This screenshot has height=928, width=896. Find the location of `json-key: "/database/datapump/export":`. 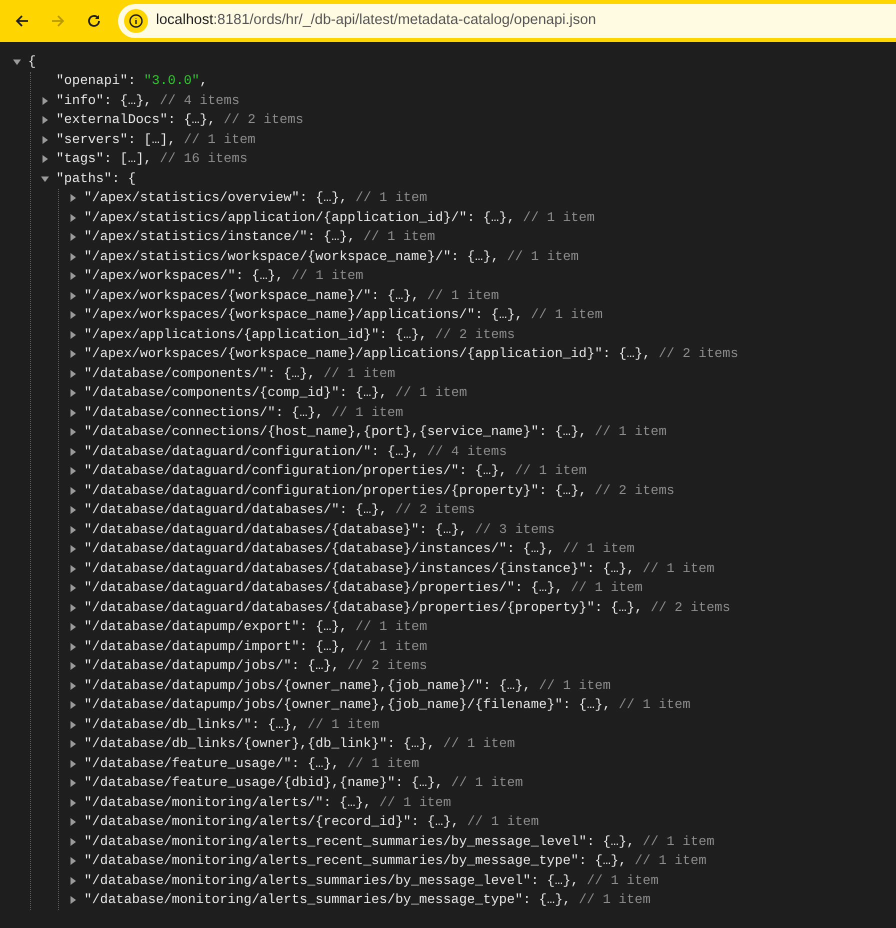

json-key: "/database/datapump/export": is located at coordinates (196, 627).